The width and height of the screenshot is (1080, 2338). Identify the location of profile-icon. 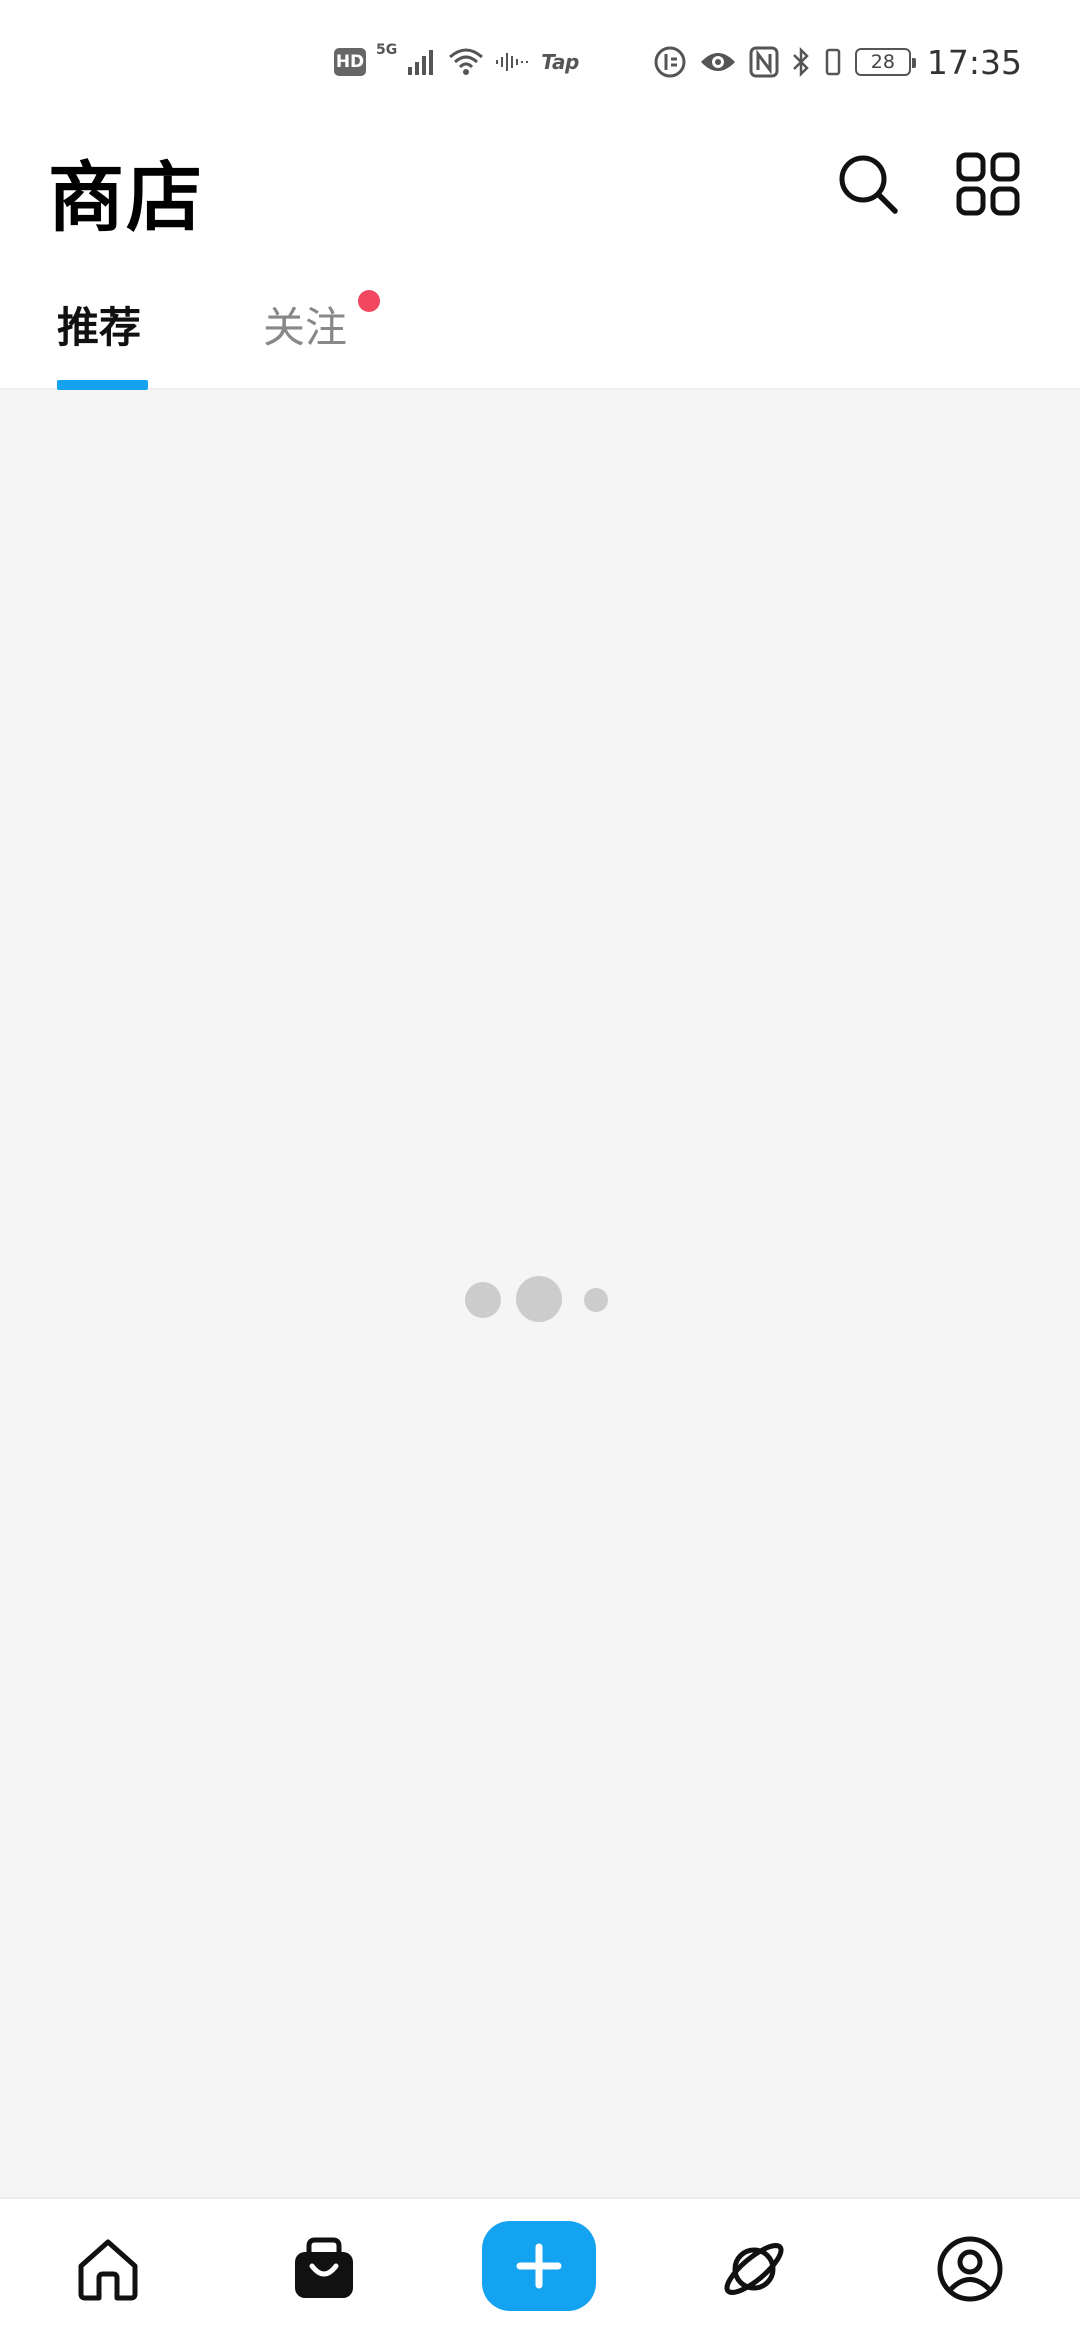
(970, 2269).